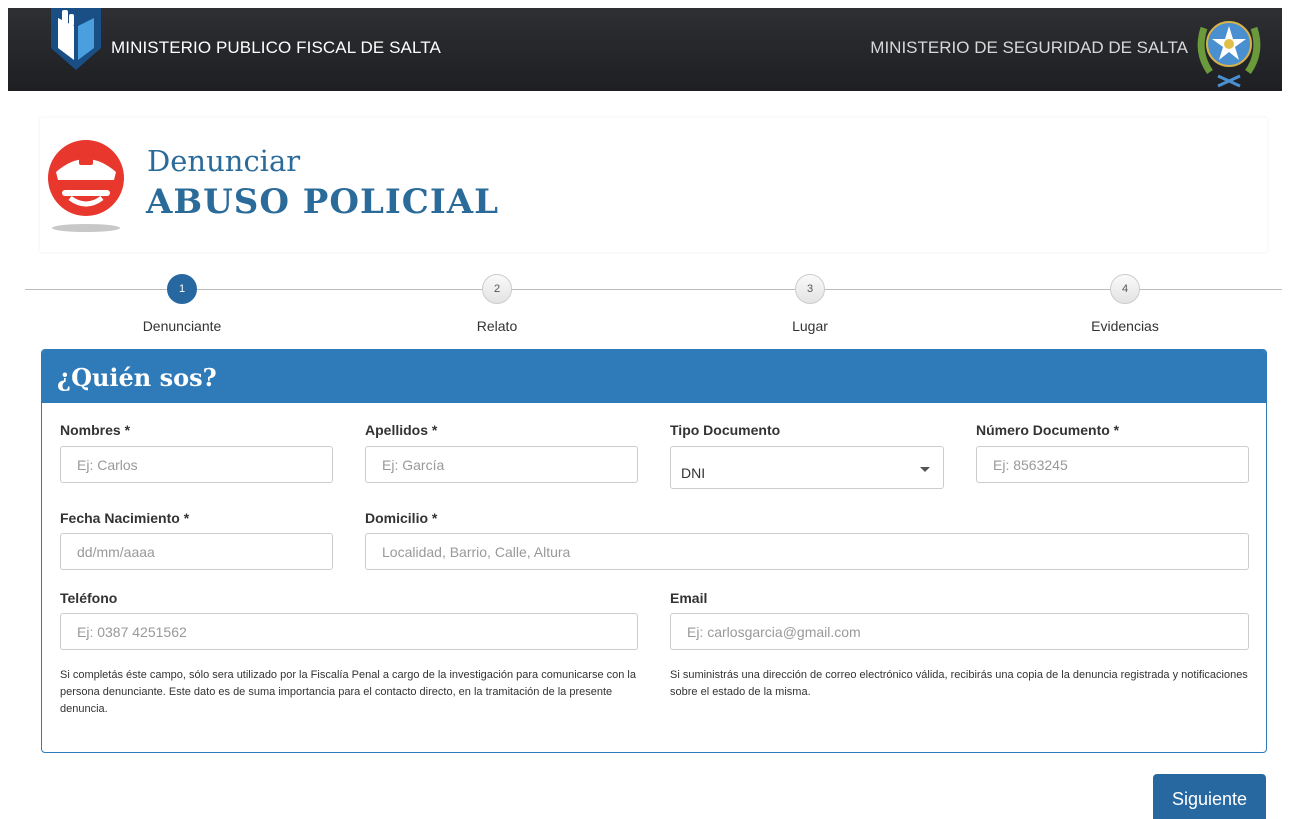  Describe the element at coordinates (89, 598) in the screenshot. I see `telefono-label: Teléfono` at that location.